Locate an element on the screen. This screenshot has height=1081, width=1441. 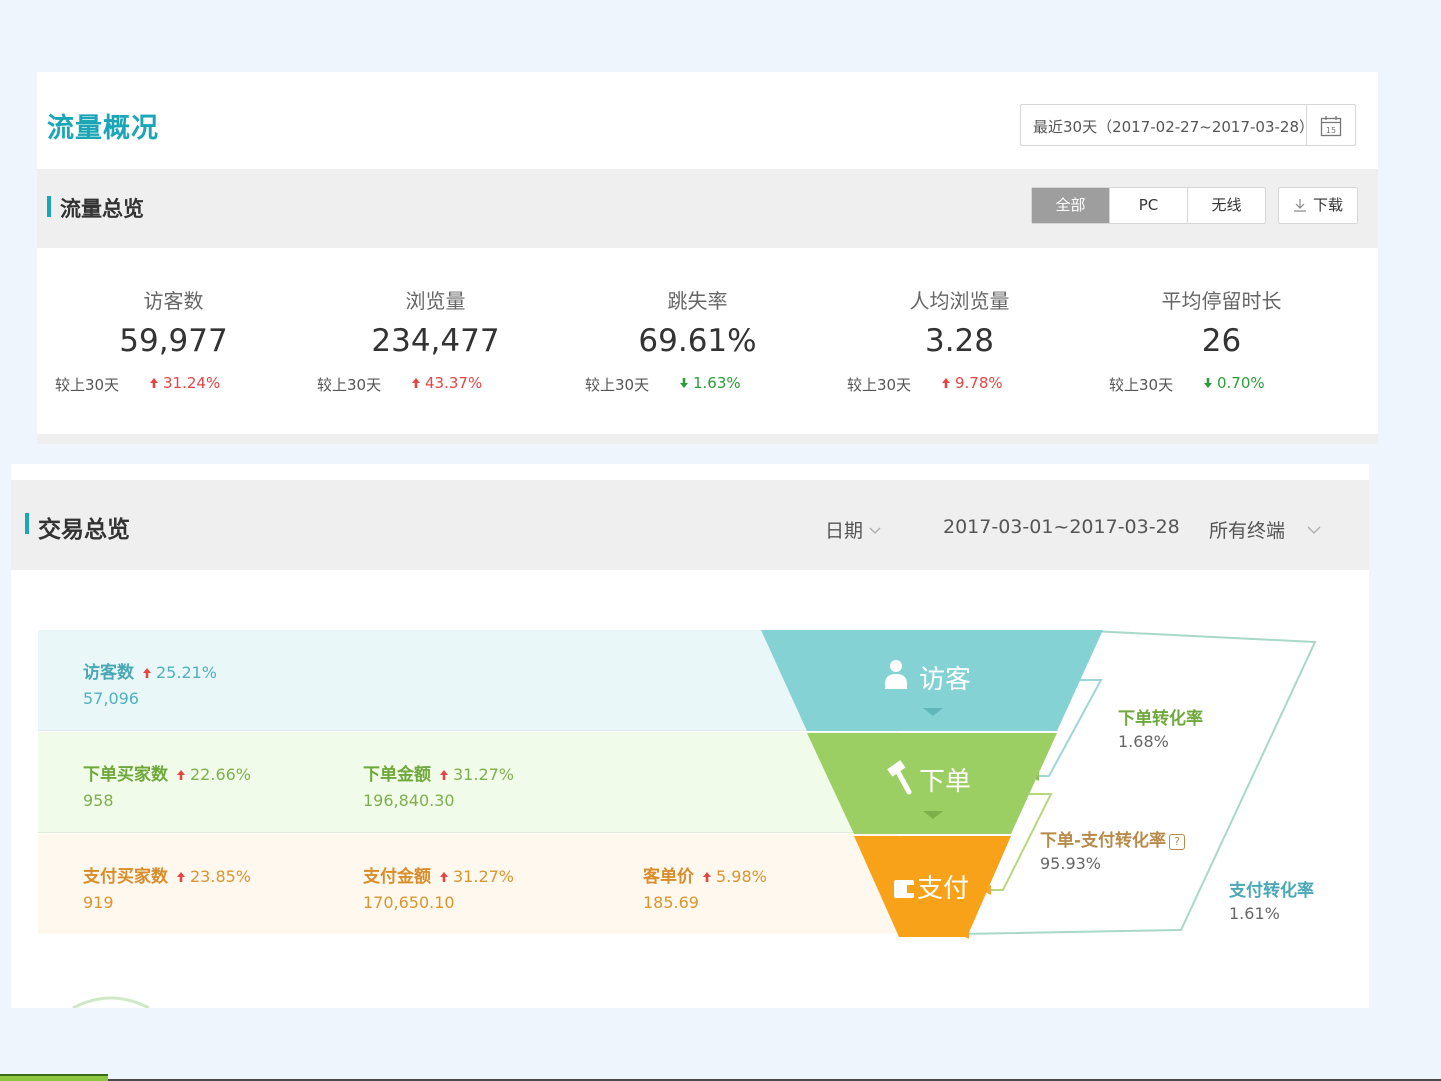
filter-all-button: 全部 is located at coordinates (1070, 205).